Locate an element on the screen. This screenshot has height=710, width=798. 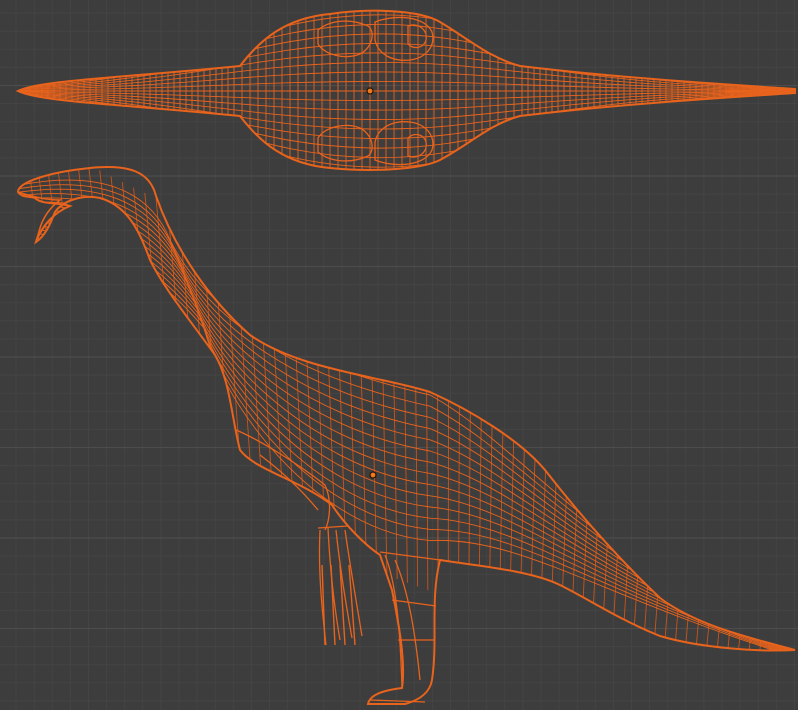
side-object-origin is located at coordinates (373, 475).